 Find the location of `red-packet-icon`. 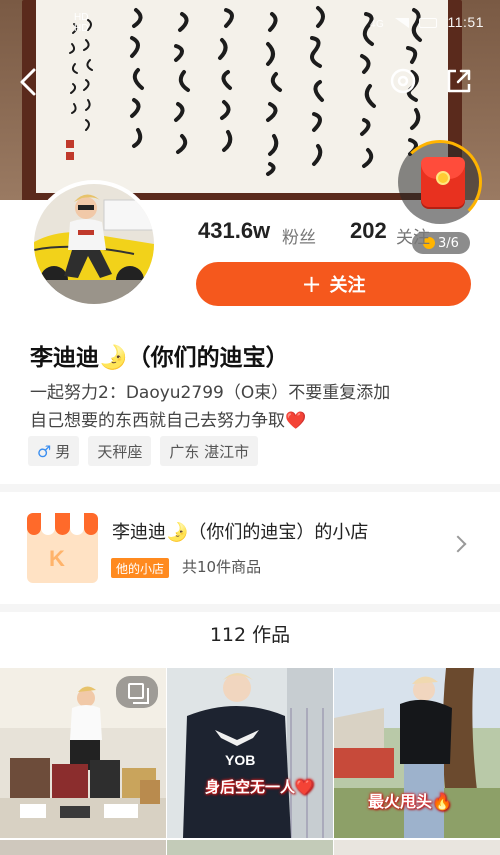

red-packet-icon is located at coordinates (443, 182).